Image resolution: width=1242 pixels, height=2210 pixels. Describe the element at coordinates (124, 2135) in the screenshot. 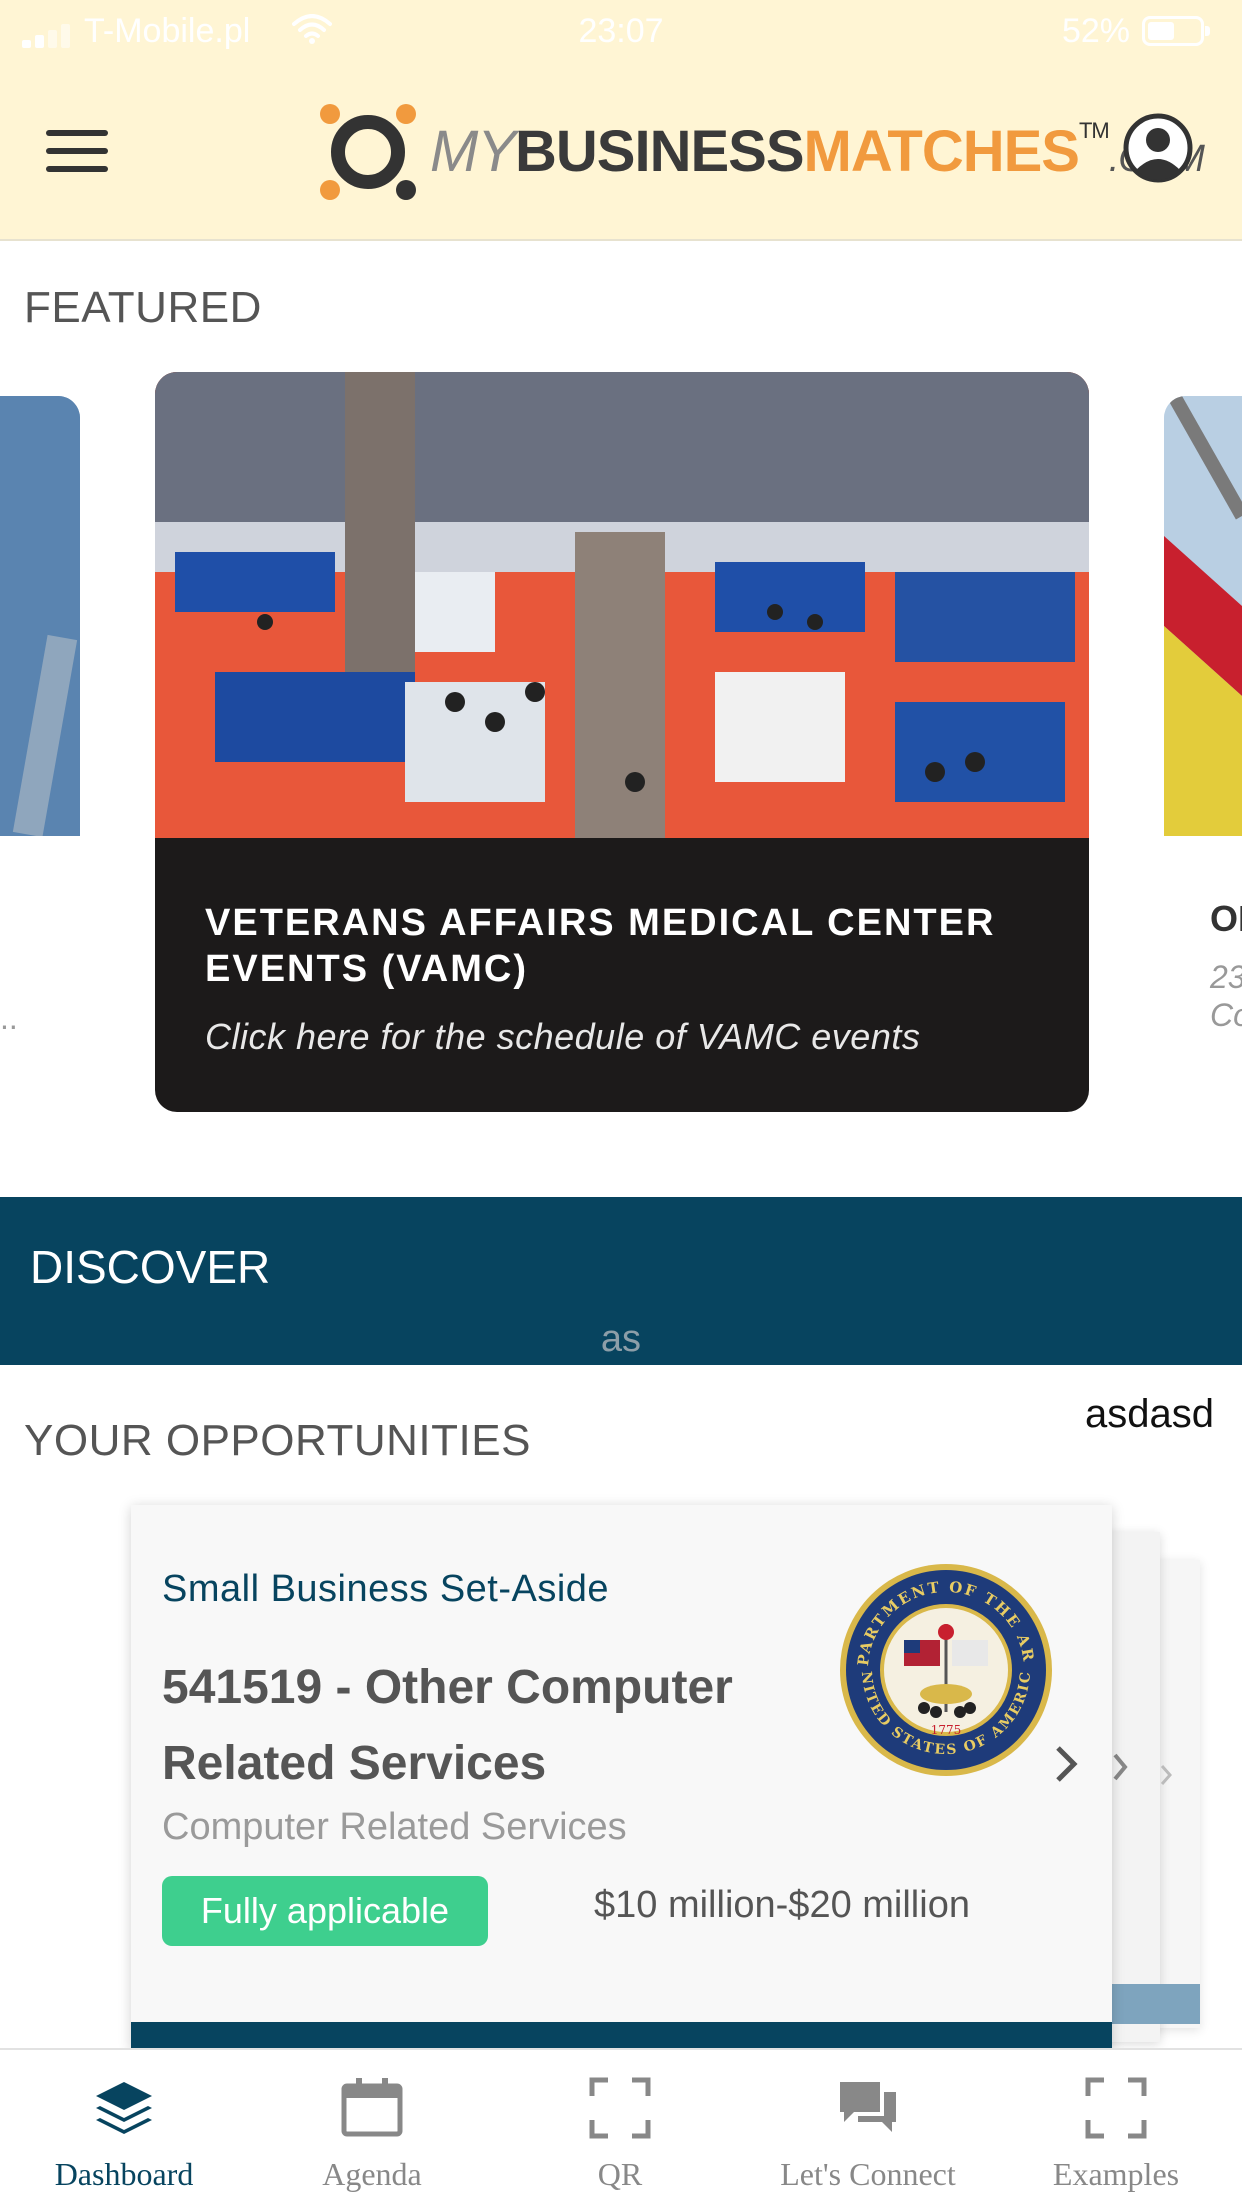

I see `tab-dashboard: Dashboard` at that location.